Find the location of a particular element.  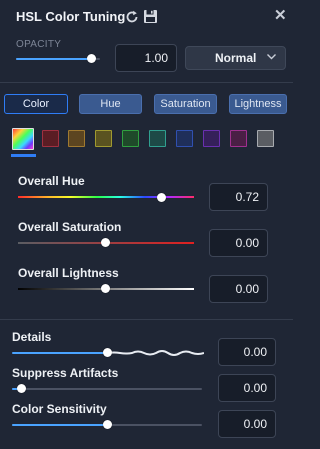

save-icon is located at coordinates (150, 16).